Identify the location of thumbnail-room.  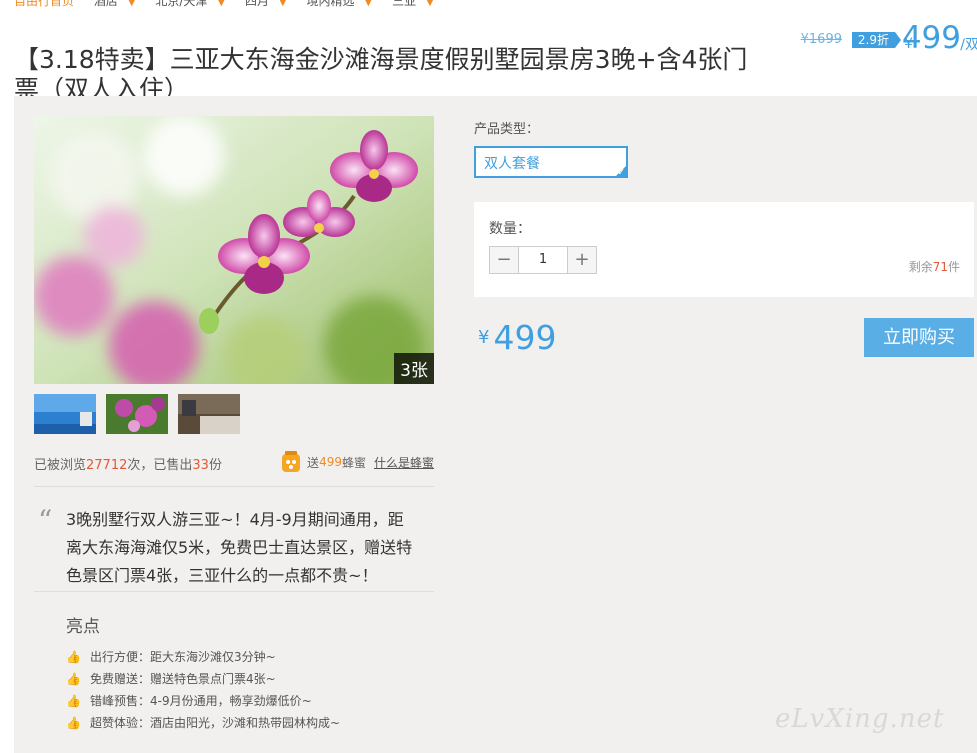
(209, 414).